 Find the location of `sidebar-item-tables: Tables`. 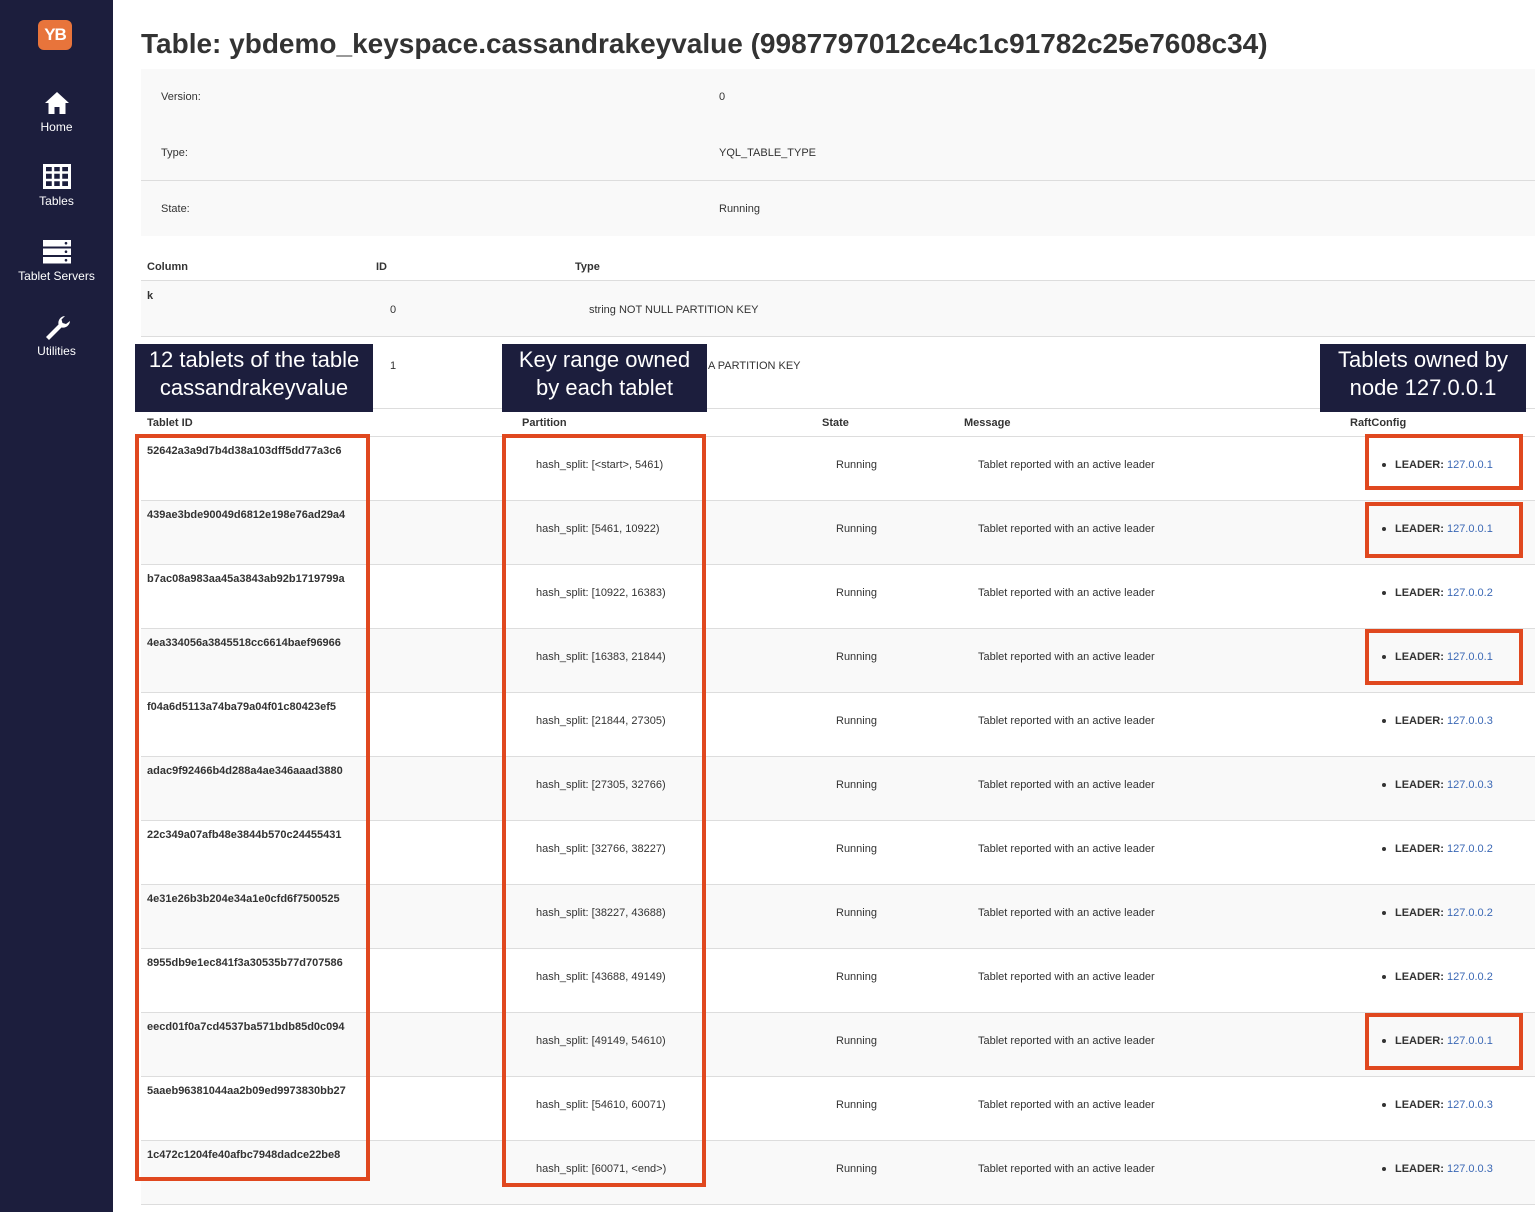

sidebar-item-tables: Tables is located at coordinates (56, 186).